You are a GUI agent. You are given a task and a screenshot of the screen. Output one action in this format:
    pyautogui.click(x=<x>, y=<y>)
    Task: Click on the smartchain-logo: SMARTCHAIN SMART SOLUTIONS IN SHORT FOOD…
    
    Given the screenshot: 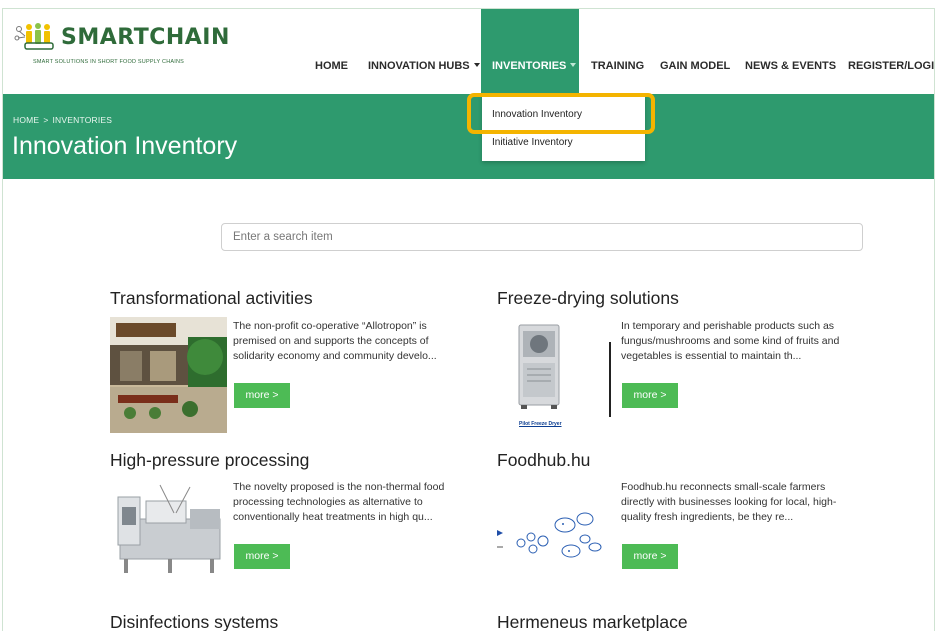 What is the action you would take?
    pyautogui.click(x=121, y=46)
    